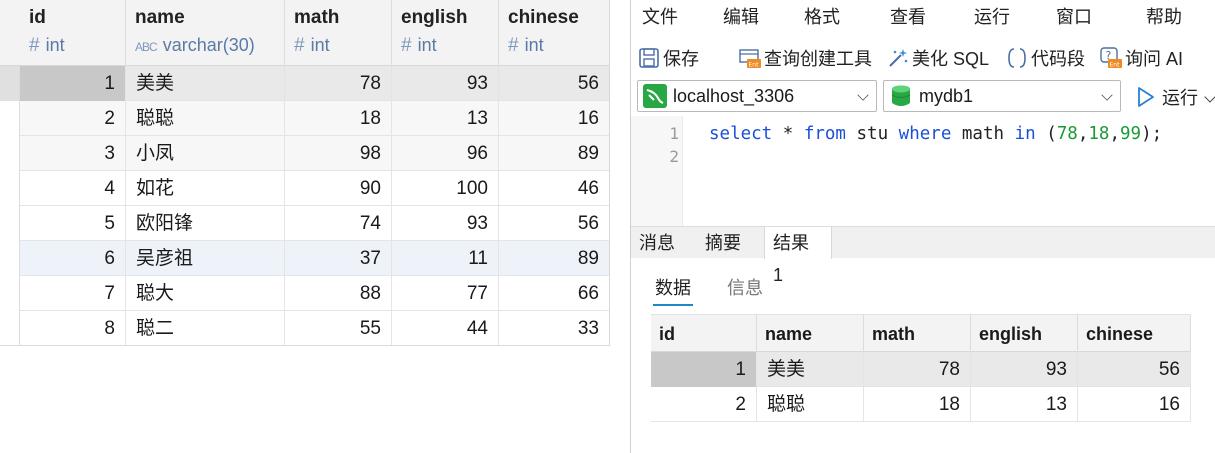 The width and height of the screenshot is (1215, 453). I want to click on cell-math: 37, so click(338, 258).